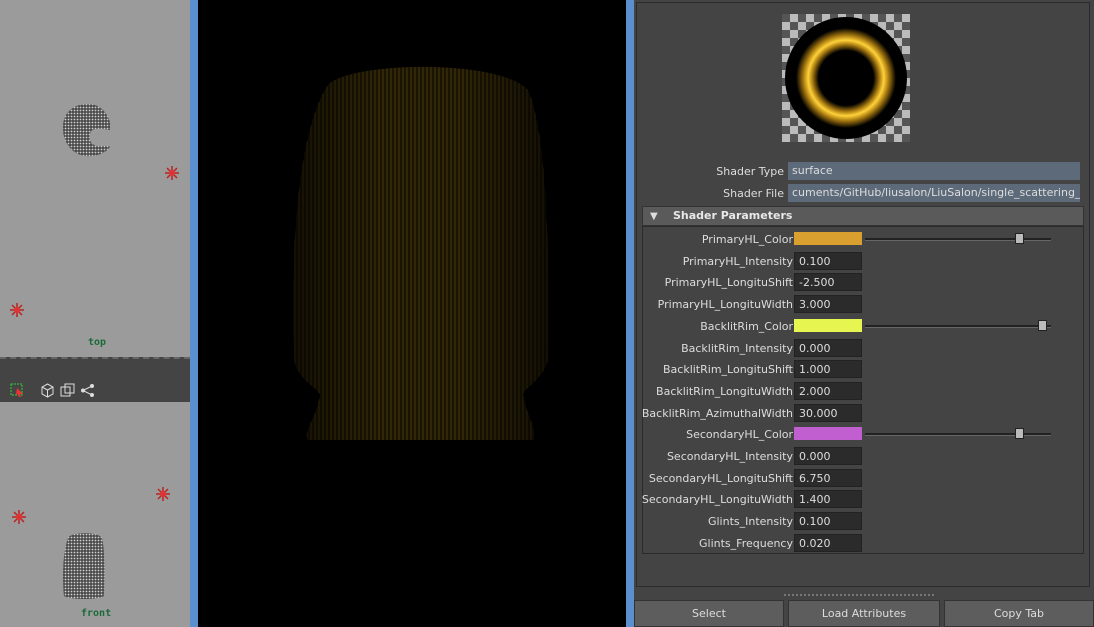  Describe the element at coordinates (717, 413) in the screenshot. I see `param-label: BacklitRim_AzimuthalWidth` at that location.